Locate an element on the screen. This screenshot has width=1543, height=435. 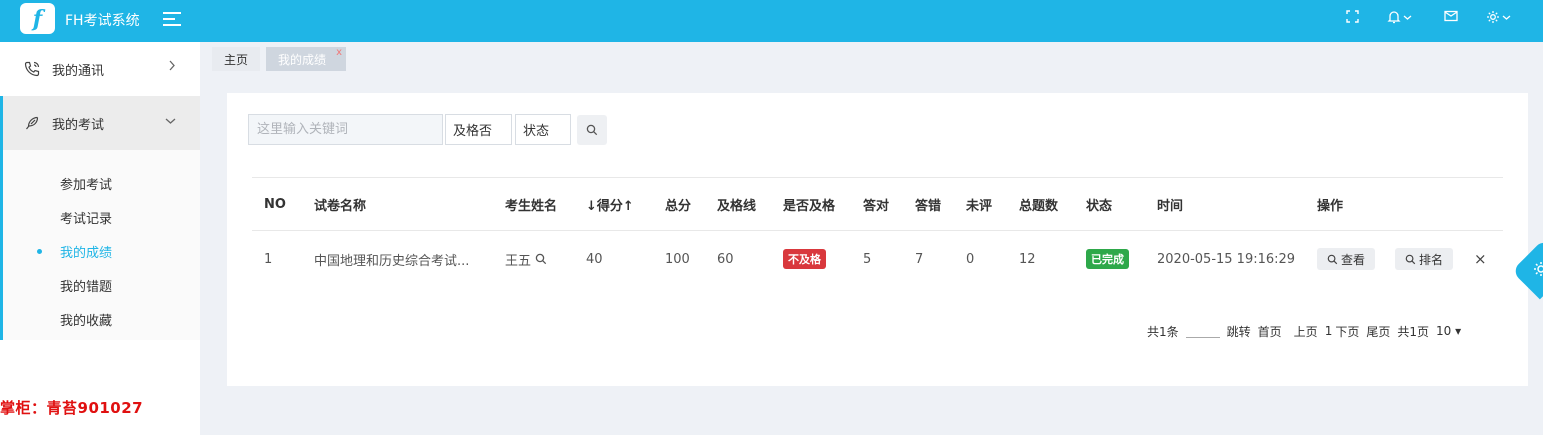
pager-next-button: 下页 is located at coordinates (1347, 331).